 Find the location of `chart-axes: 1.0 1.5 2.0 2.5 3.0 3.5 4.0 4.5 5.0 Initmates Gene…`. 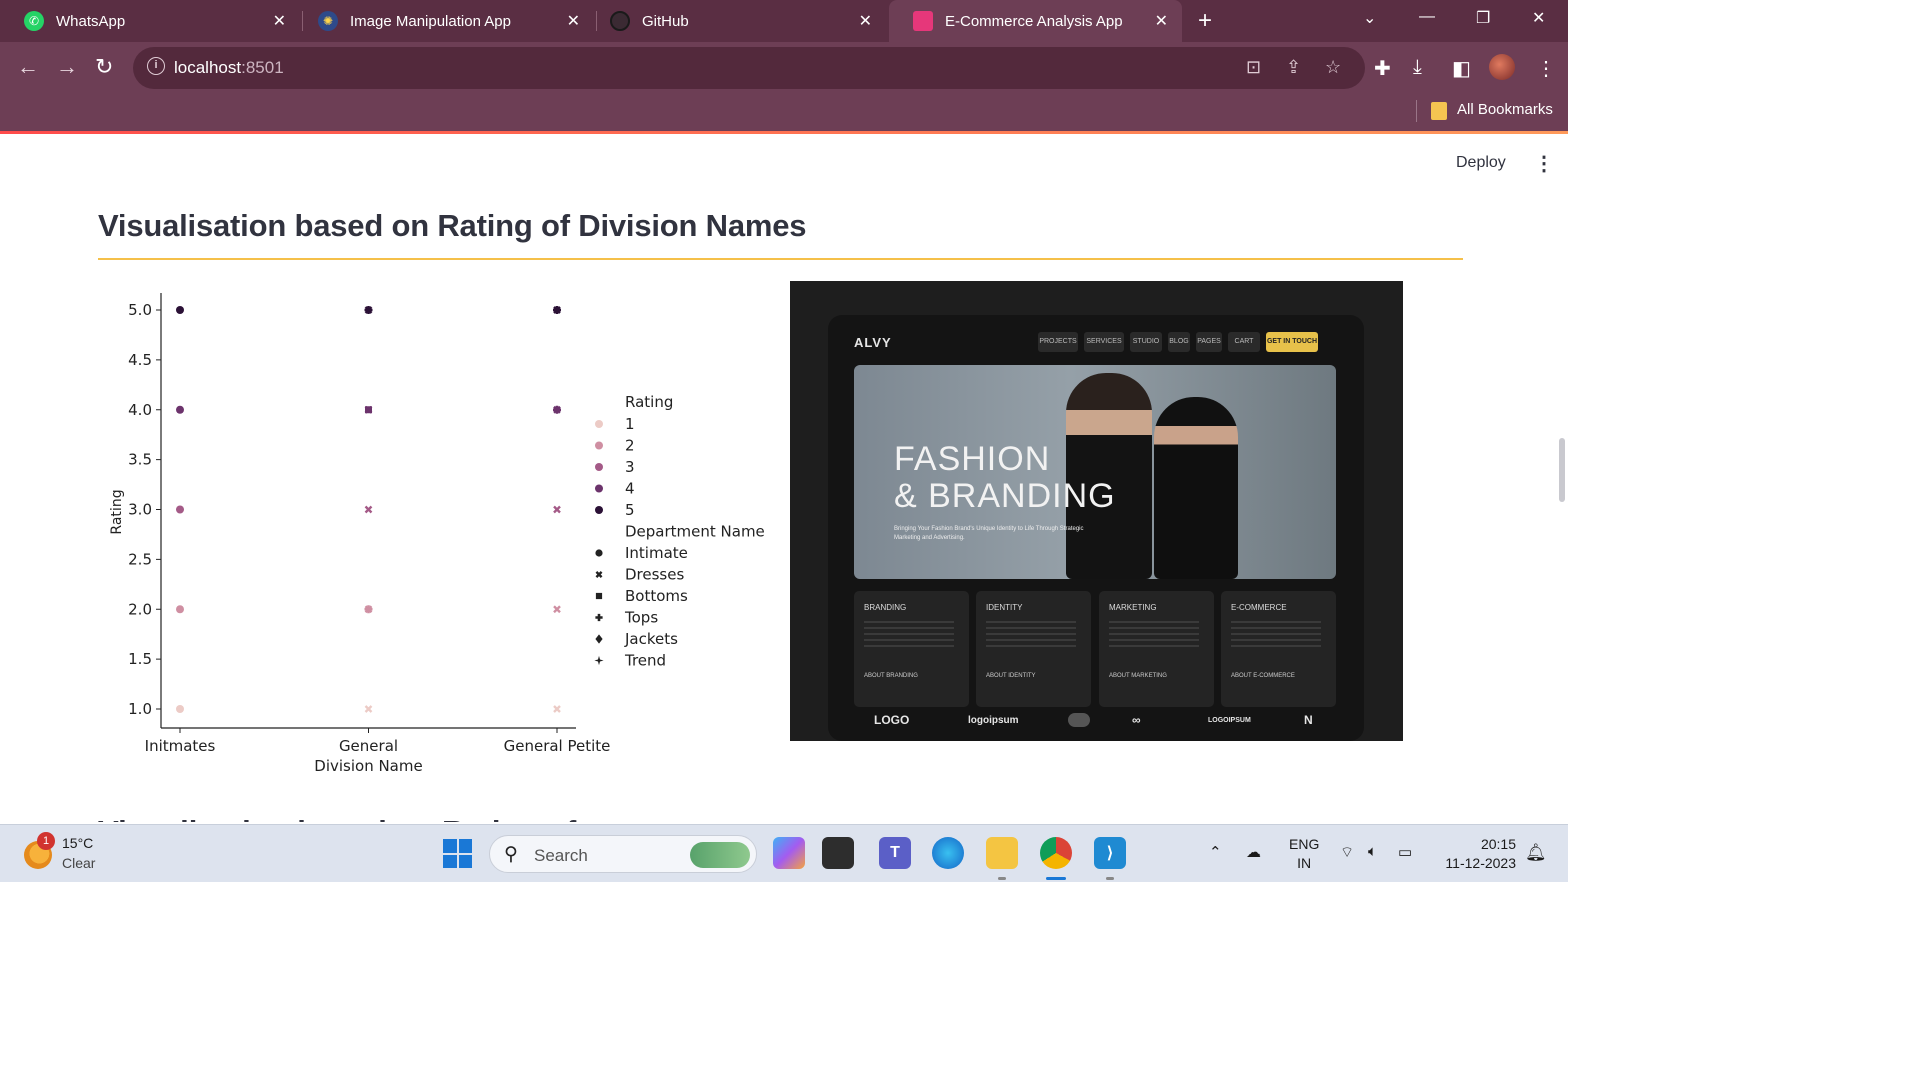

chart-axes: 1.0 1.5 2.0 2.5 3.0 3.5 4.0 4.5 5.0 Initmates Gene… is located at coordinates (359, 534).